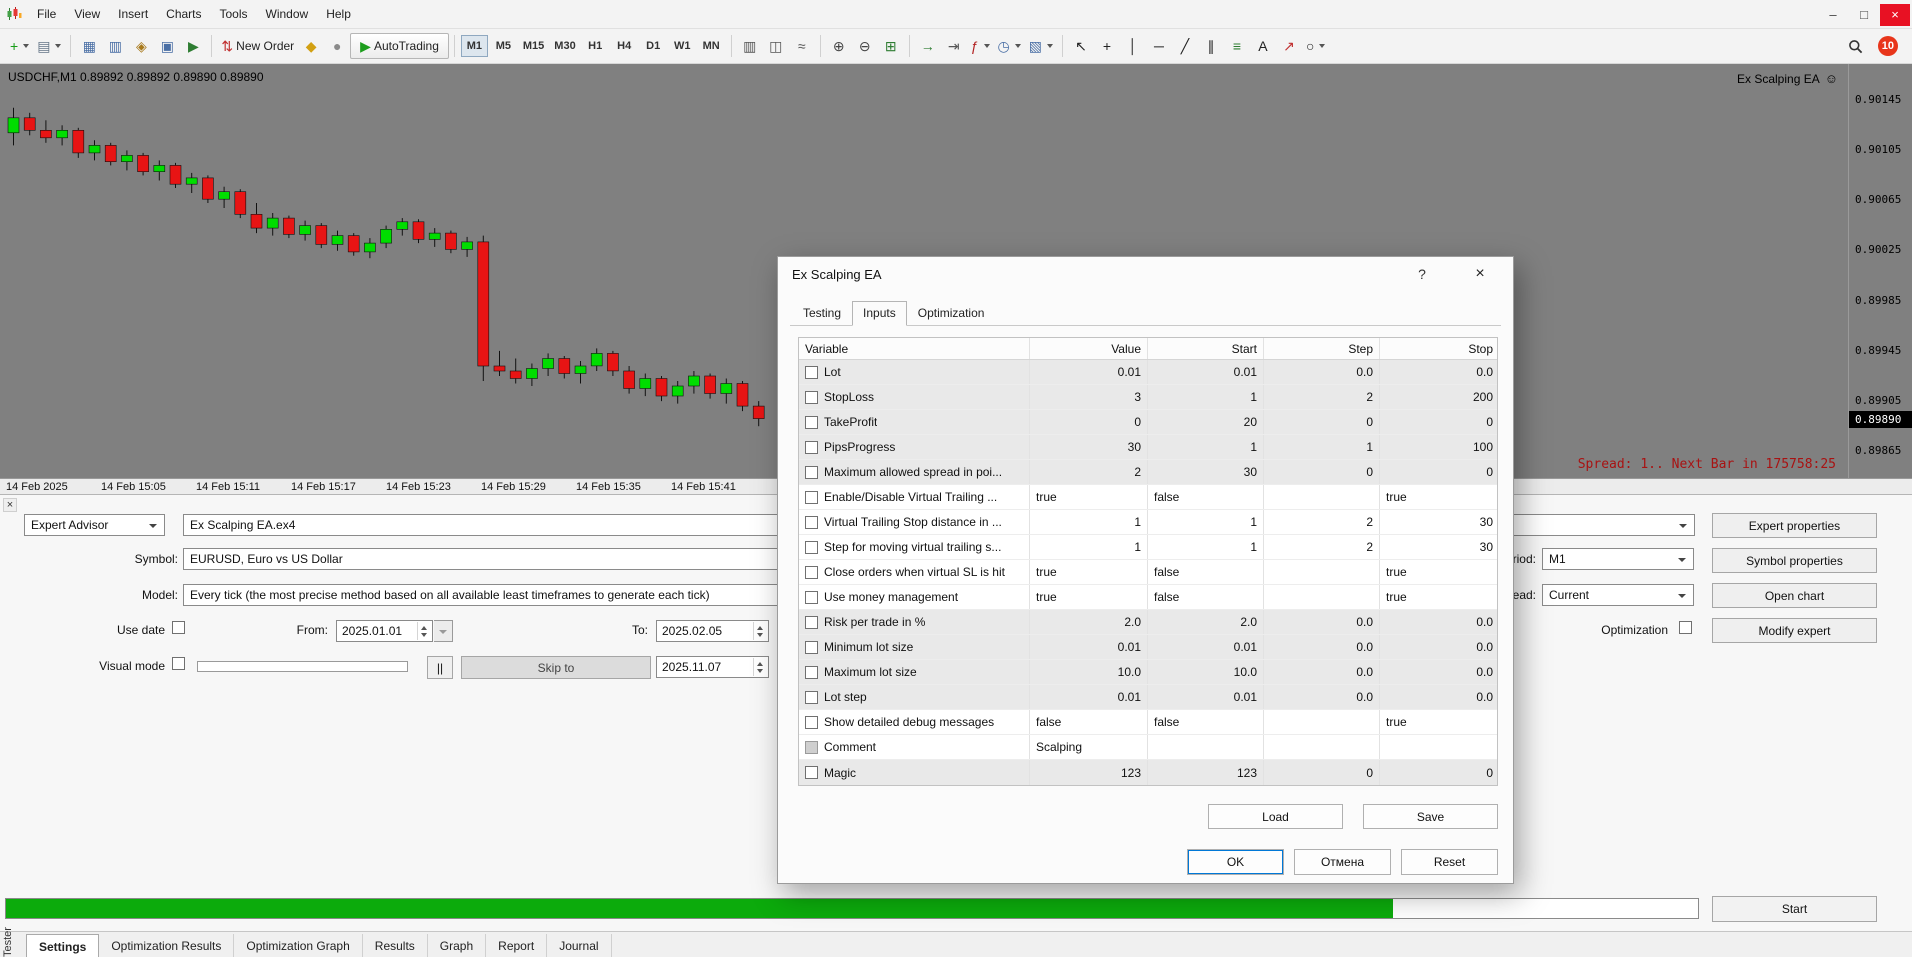 The image size is (1912, 957). Describe the element at coordinates (1145, 274) in the screenshot. I see `dialog-titlebar: Ex Scalping EA` at that location.